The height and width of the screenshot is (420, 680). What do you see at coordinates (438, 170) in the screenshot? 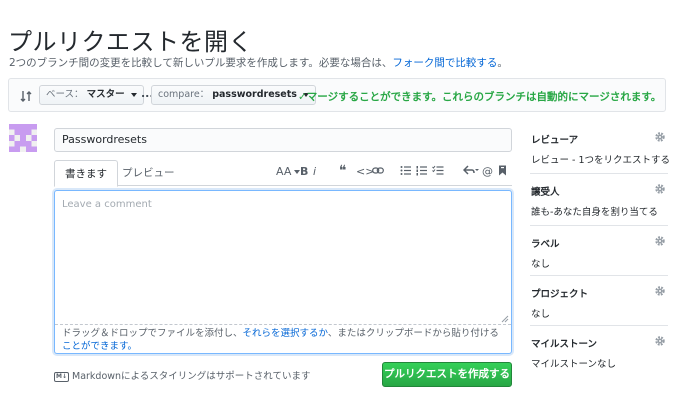
I see `task-list-icon` at bounding box center [438, 170].